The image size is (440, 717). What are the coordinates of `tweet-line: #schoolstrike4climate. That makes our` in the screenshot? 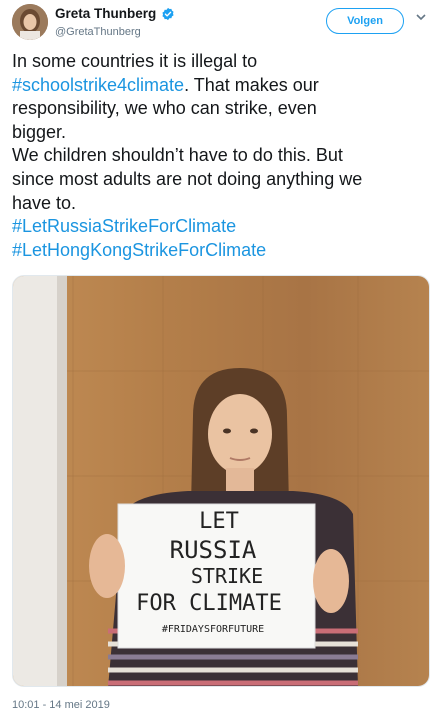 It's located at (222, 86).